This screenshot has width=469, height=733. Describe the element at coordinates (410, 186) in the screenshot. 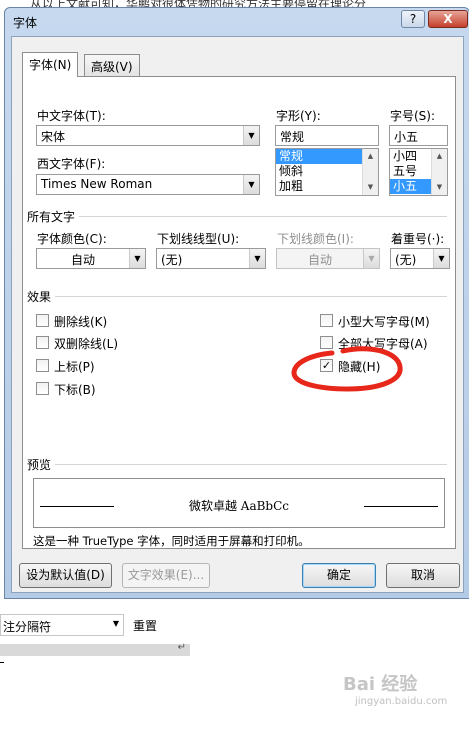

I see `list-item: 小五` at that location.